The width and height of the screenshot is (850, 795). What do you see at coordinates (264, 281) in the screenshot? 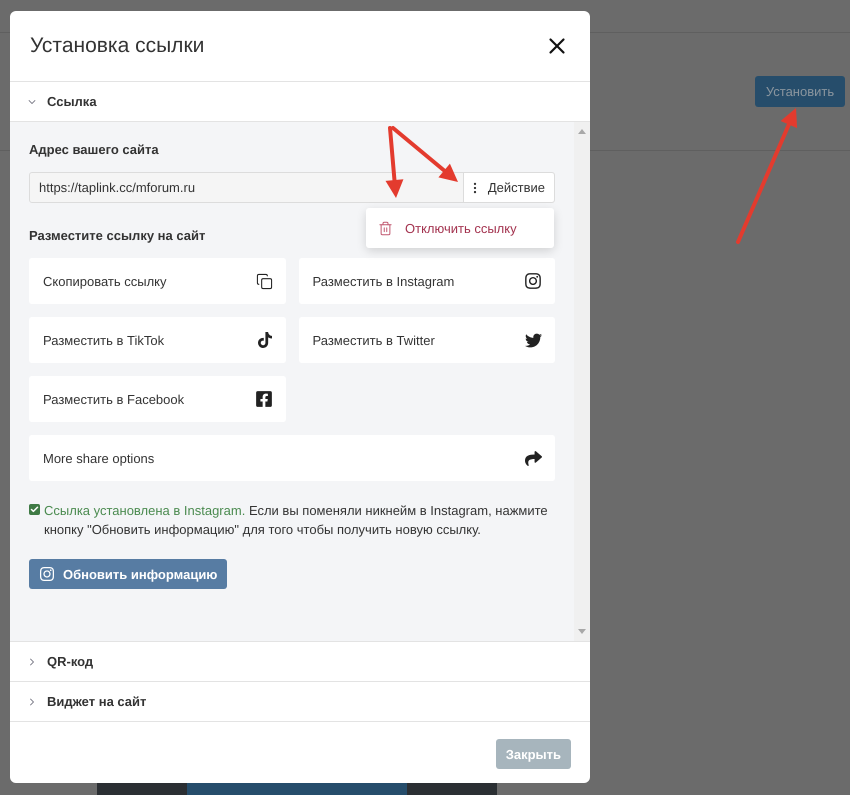
I see `copy-icon` at bounding box center [264, 281].